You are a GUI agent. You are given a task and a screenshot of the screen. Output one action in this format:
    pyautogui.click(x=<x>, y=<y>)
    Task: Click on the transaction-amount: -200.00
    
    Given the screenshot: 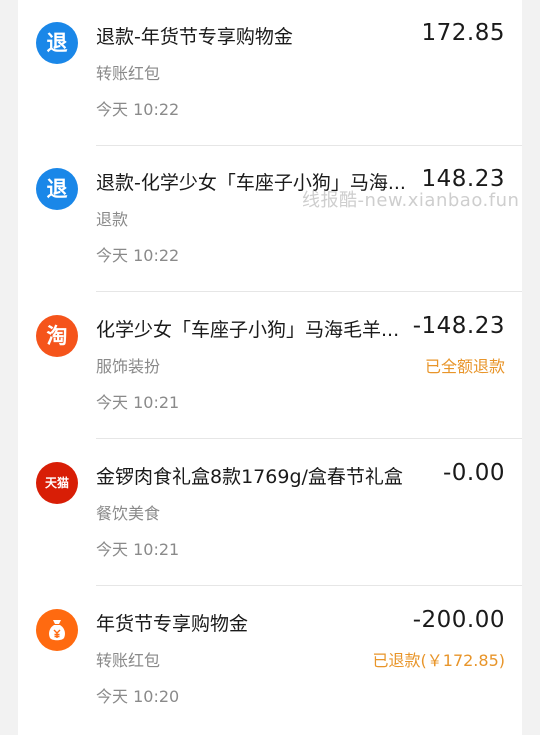 What is the action you would take?
    pyautogui.click(x=458, y=620)
    